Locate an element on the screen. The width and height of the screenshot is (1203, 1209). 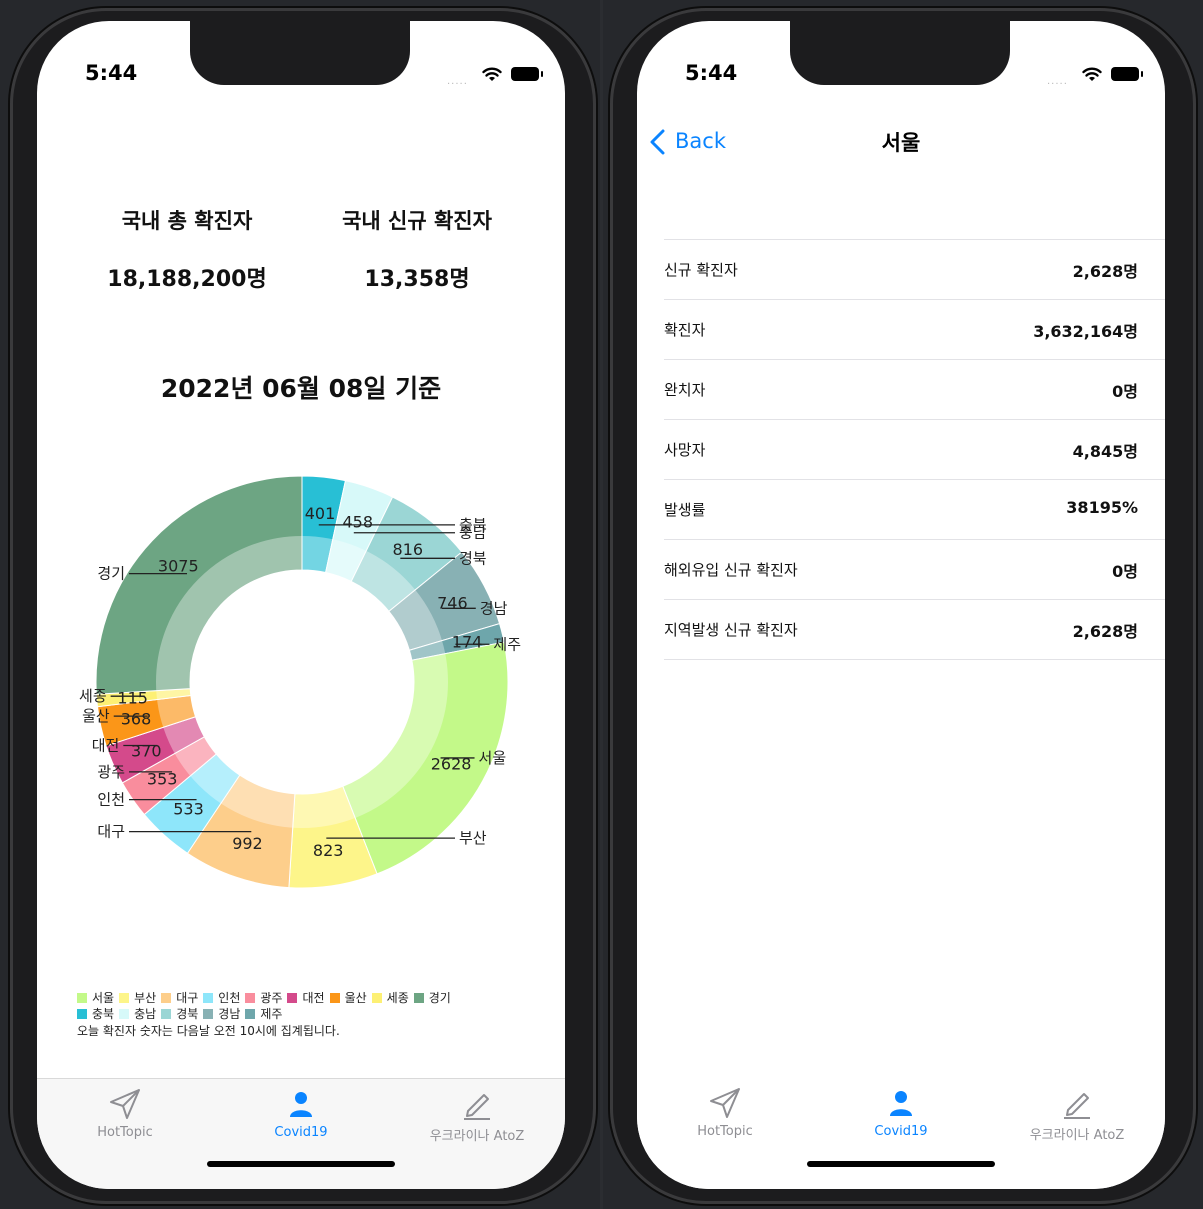
notch is located at coordinates (900, 53).